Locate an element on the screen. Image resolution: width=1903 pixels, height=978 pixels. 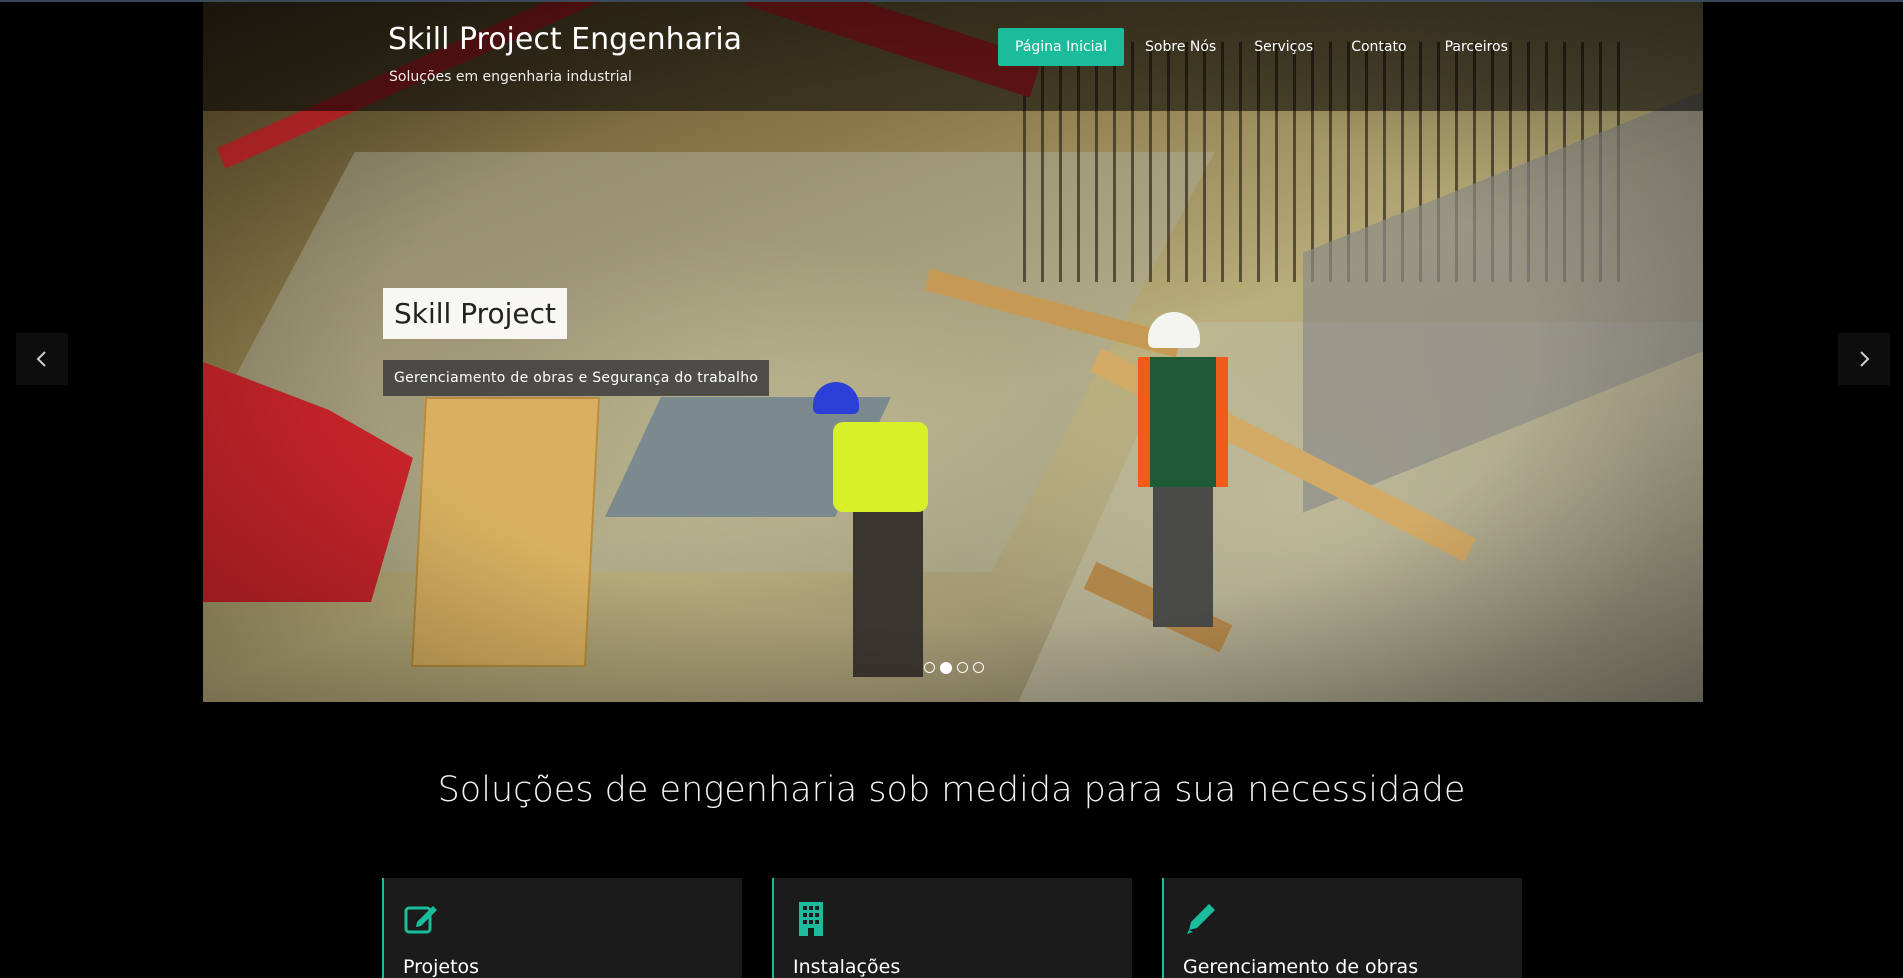
service-card-projetos: Projetos is located at coordinates (562, 928).